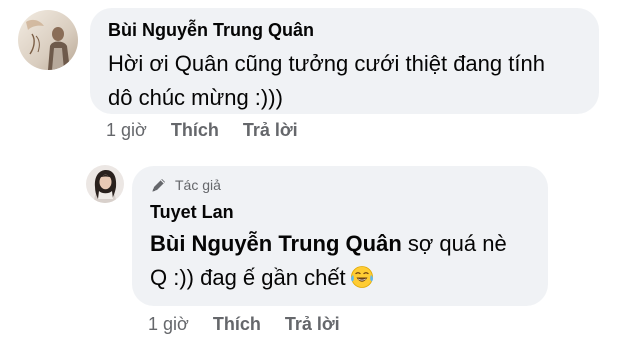 The image size is (620, 339). I want to click on author-badge: Tác giả, so click(340, 185).